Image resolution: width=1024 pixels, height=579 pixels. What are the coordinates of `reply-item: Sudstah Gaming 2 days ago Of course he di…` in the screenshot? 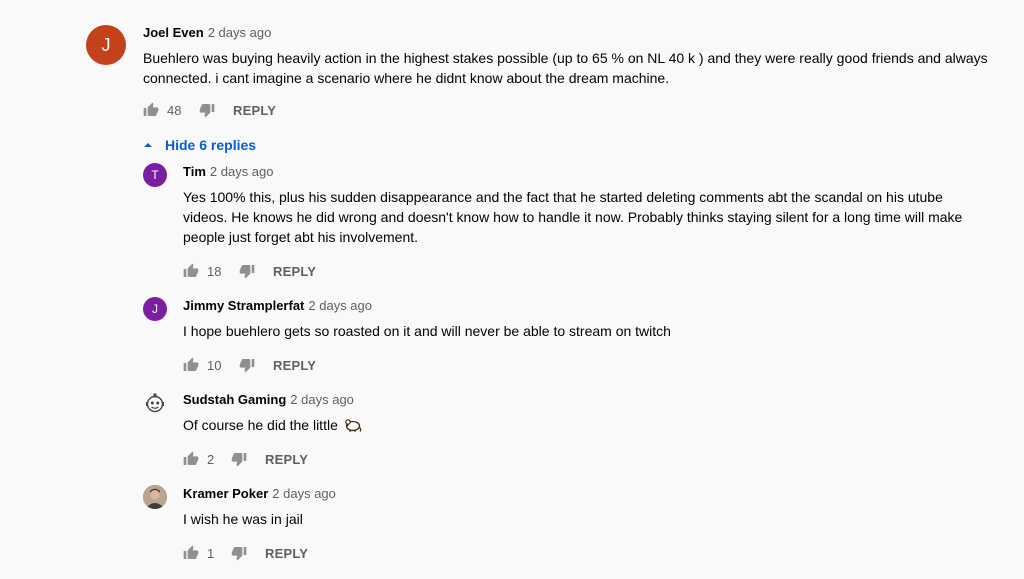 It's located at (574, 431).